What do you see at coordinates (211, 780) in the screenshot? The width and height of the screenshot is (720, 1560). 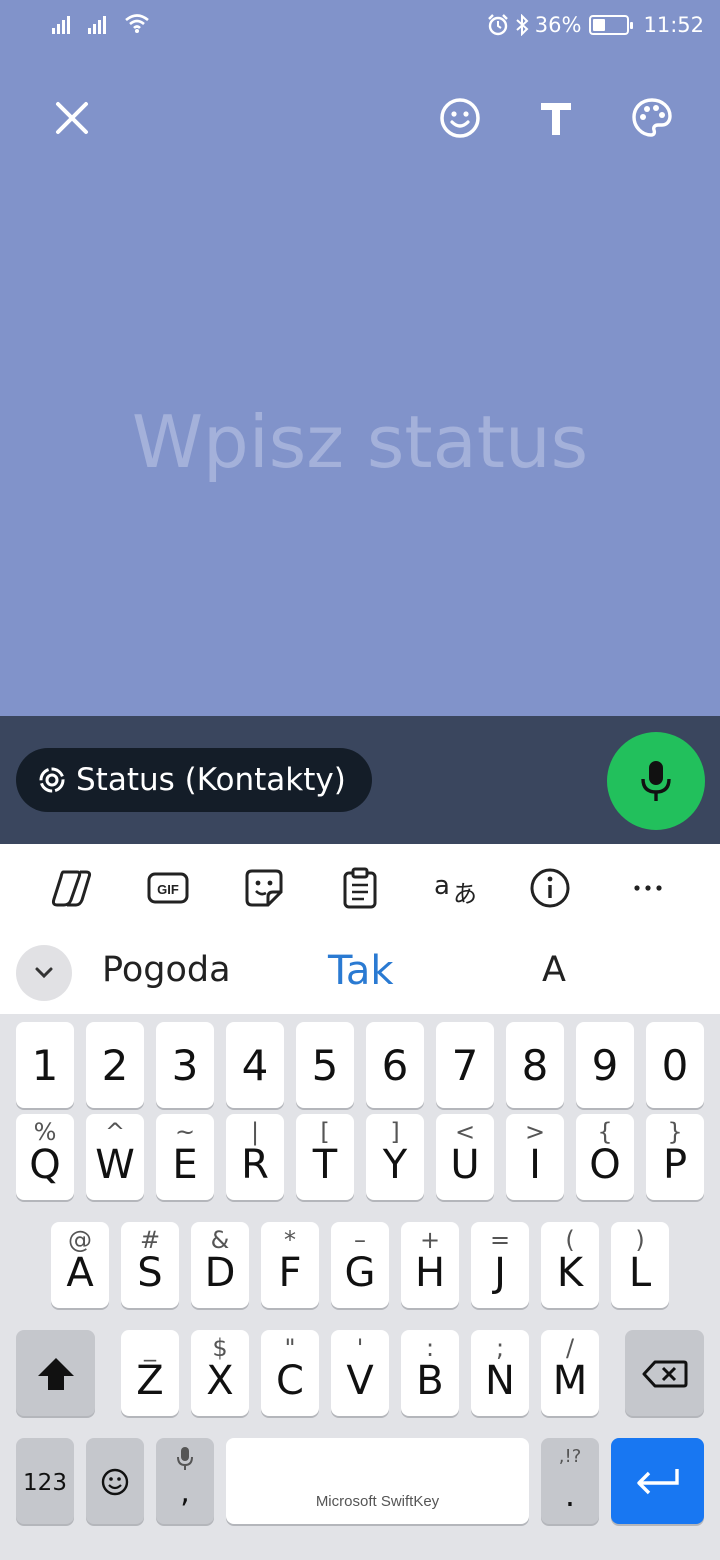 I see `audience-label: Status (Kontakty)` at bounding box center [211, 780].